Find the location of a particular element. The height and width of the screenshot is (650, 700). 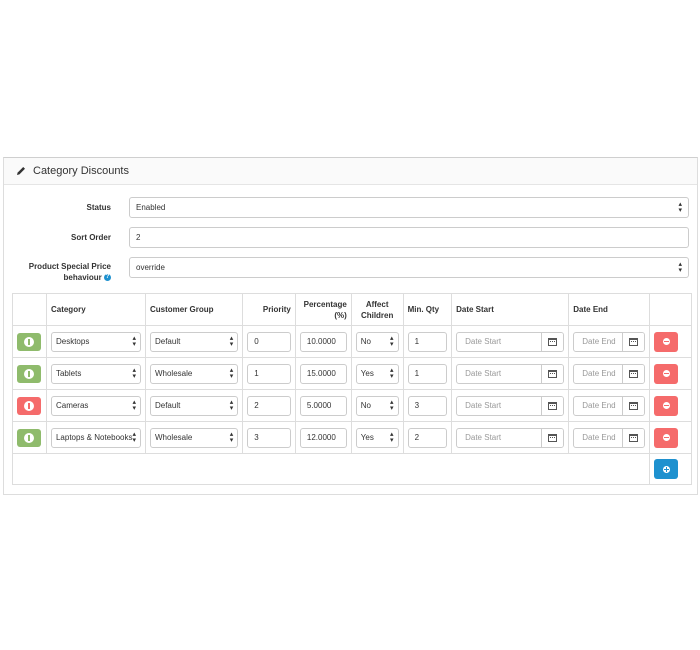

header-affect-children: Affect Children is located at coordinates (377, 309).